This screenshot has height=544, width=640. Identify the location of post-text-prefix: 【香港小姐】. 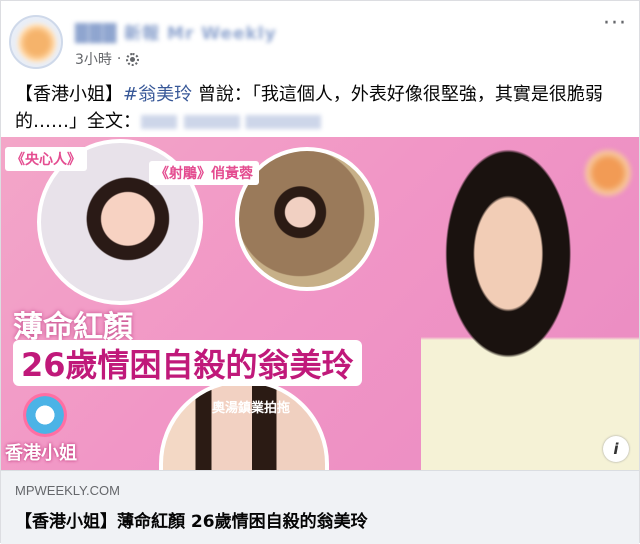
(69, 94).